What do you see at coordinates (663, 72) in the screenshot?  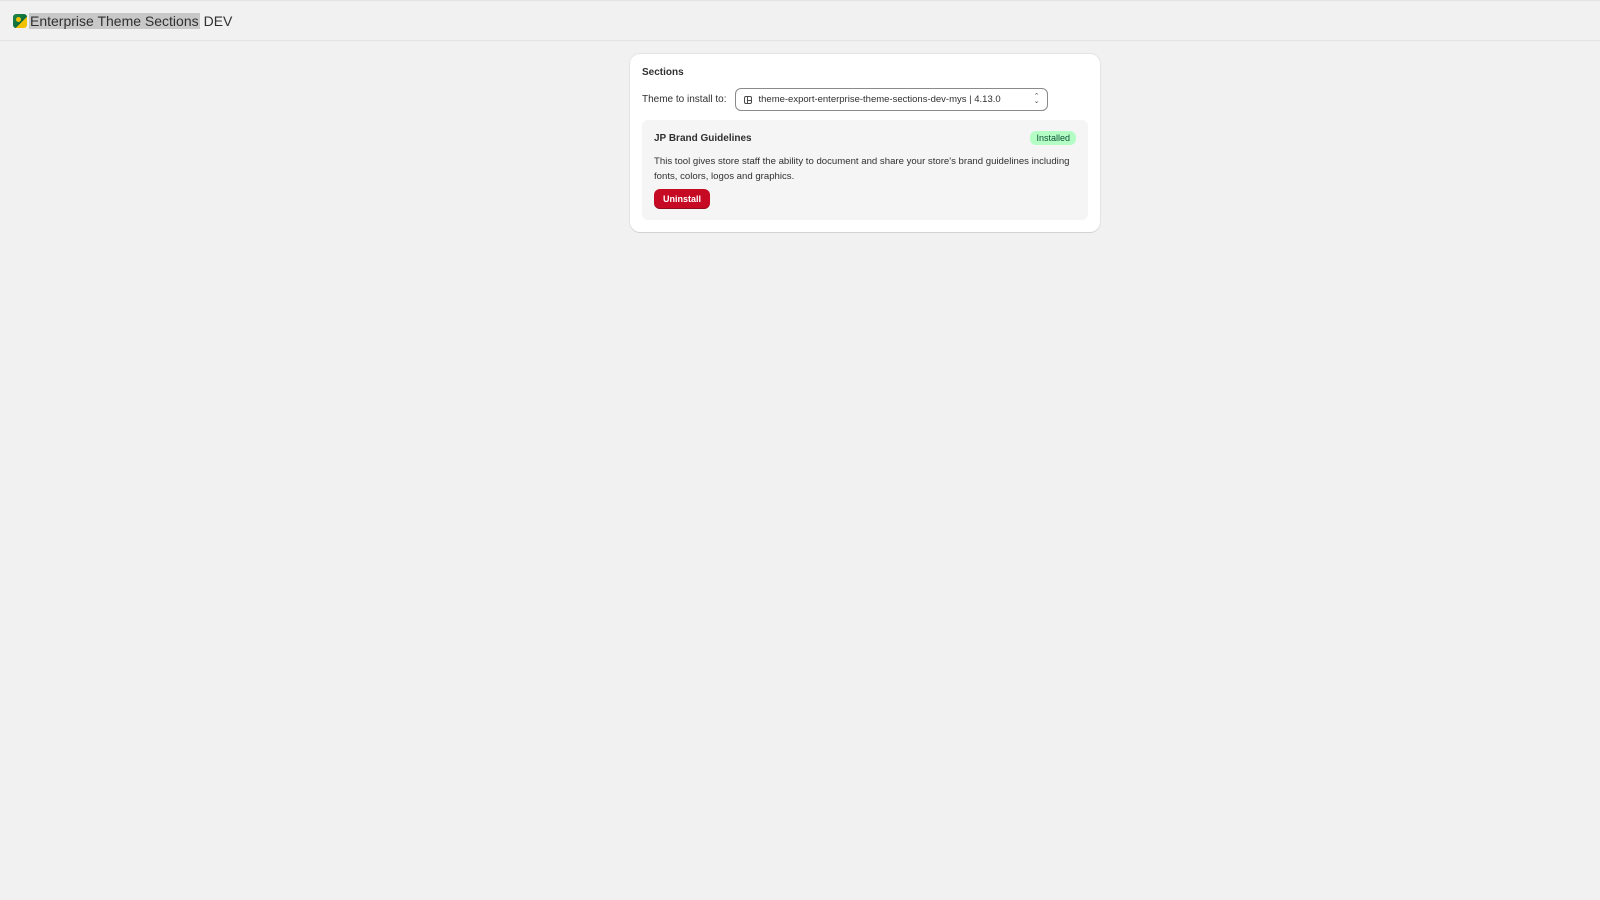 I see `card-title: Sections` at bounding box center [663, 72].